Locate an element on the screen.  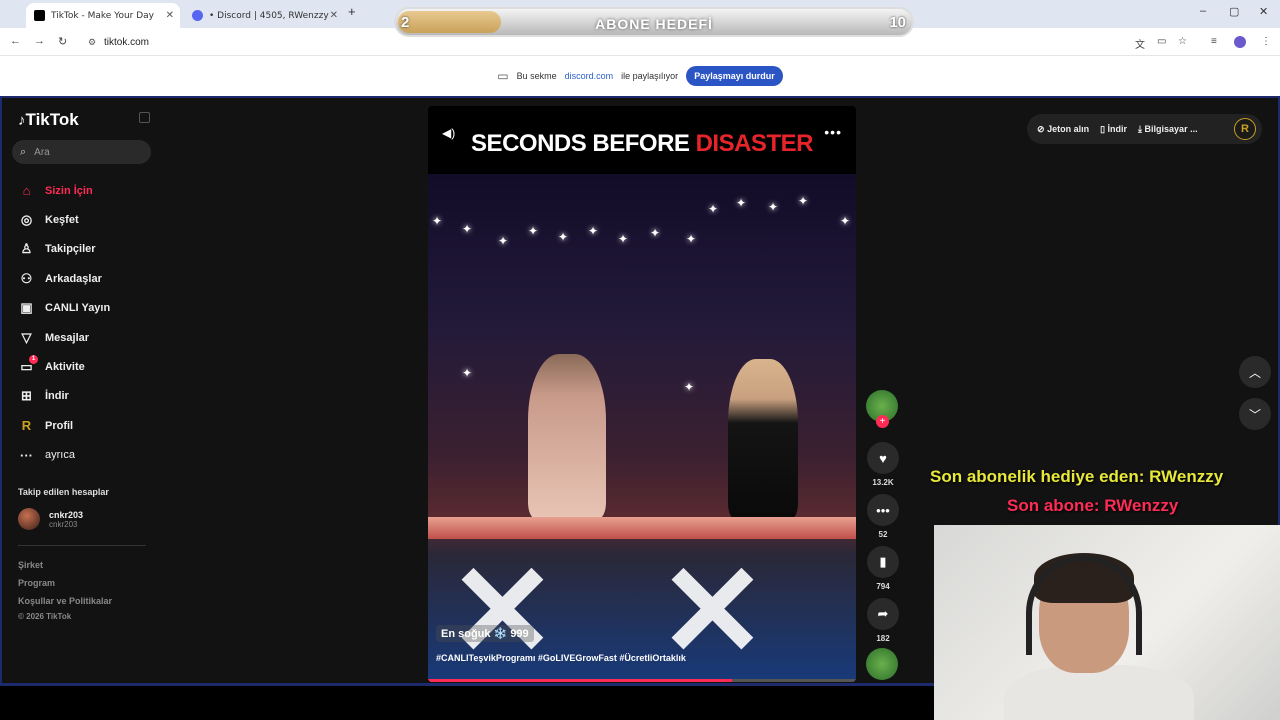
footer-link-program: Program is located at coordinates (36, 583).